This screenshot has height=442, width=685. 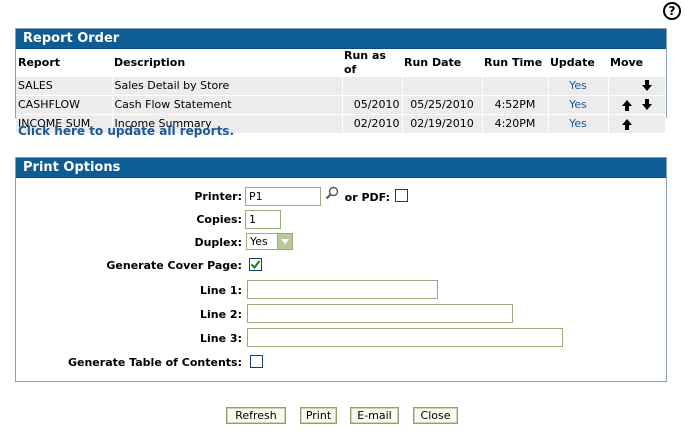 I want to click on cell-run-date: 05/25/2010, so click(x=442, y=105).